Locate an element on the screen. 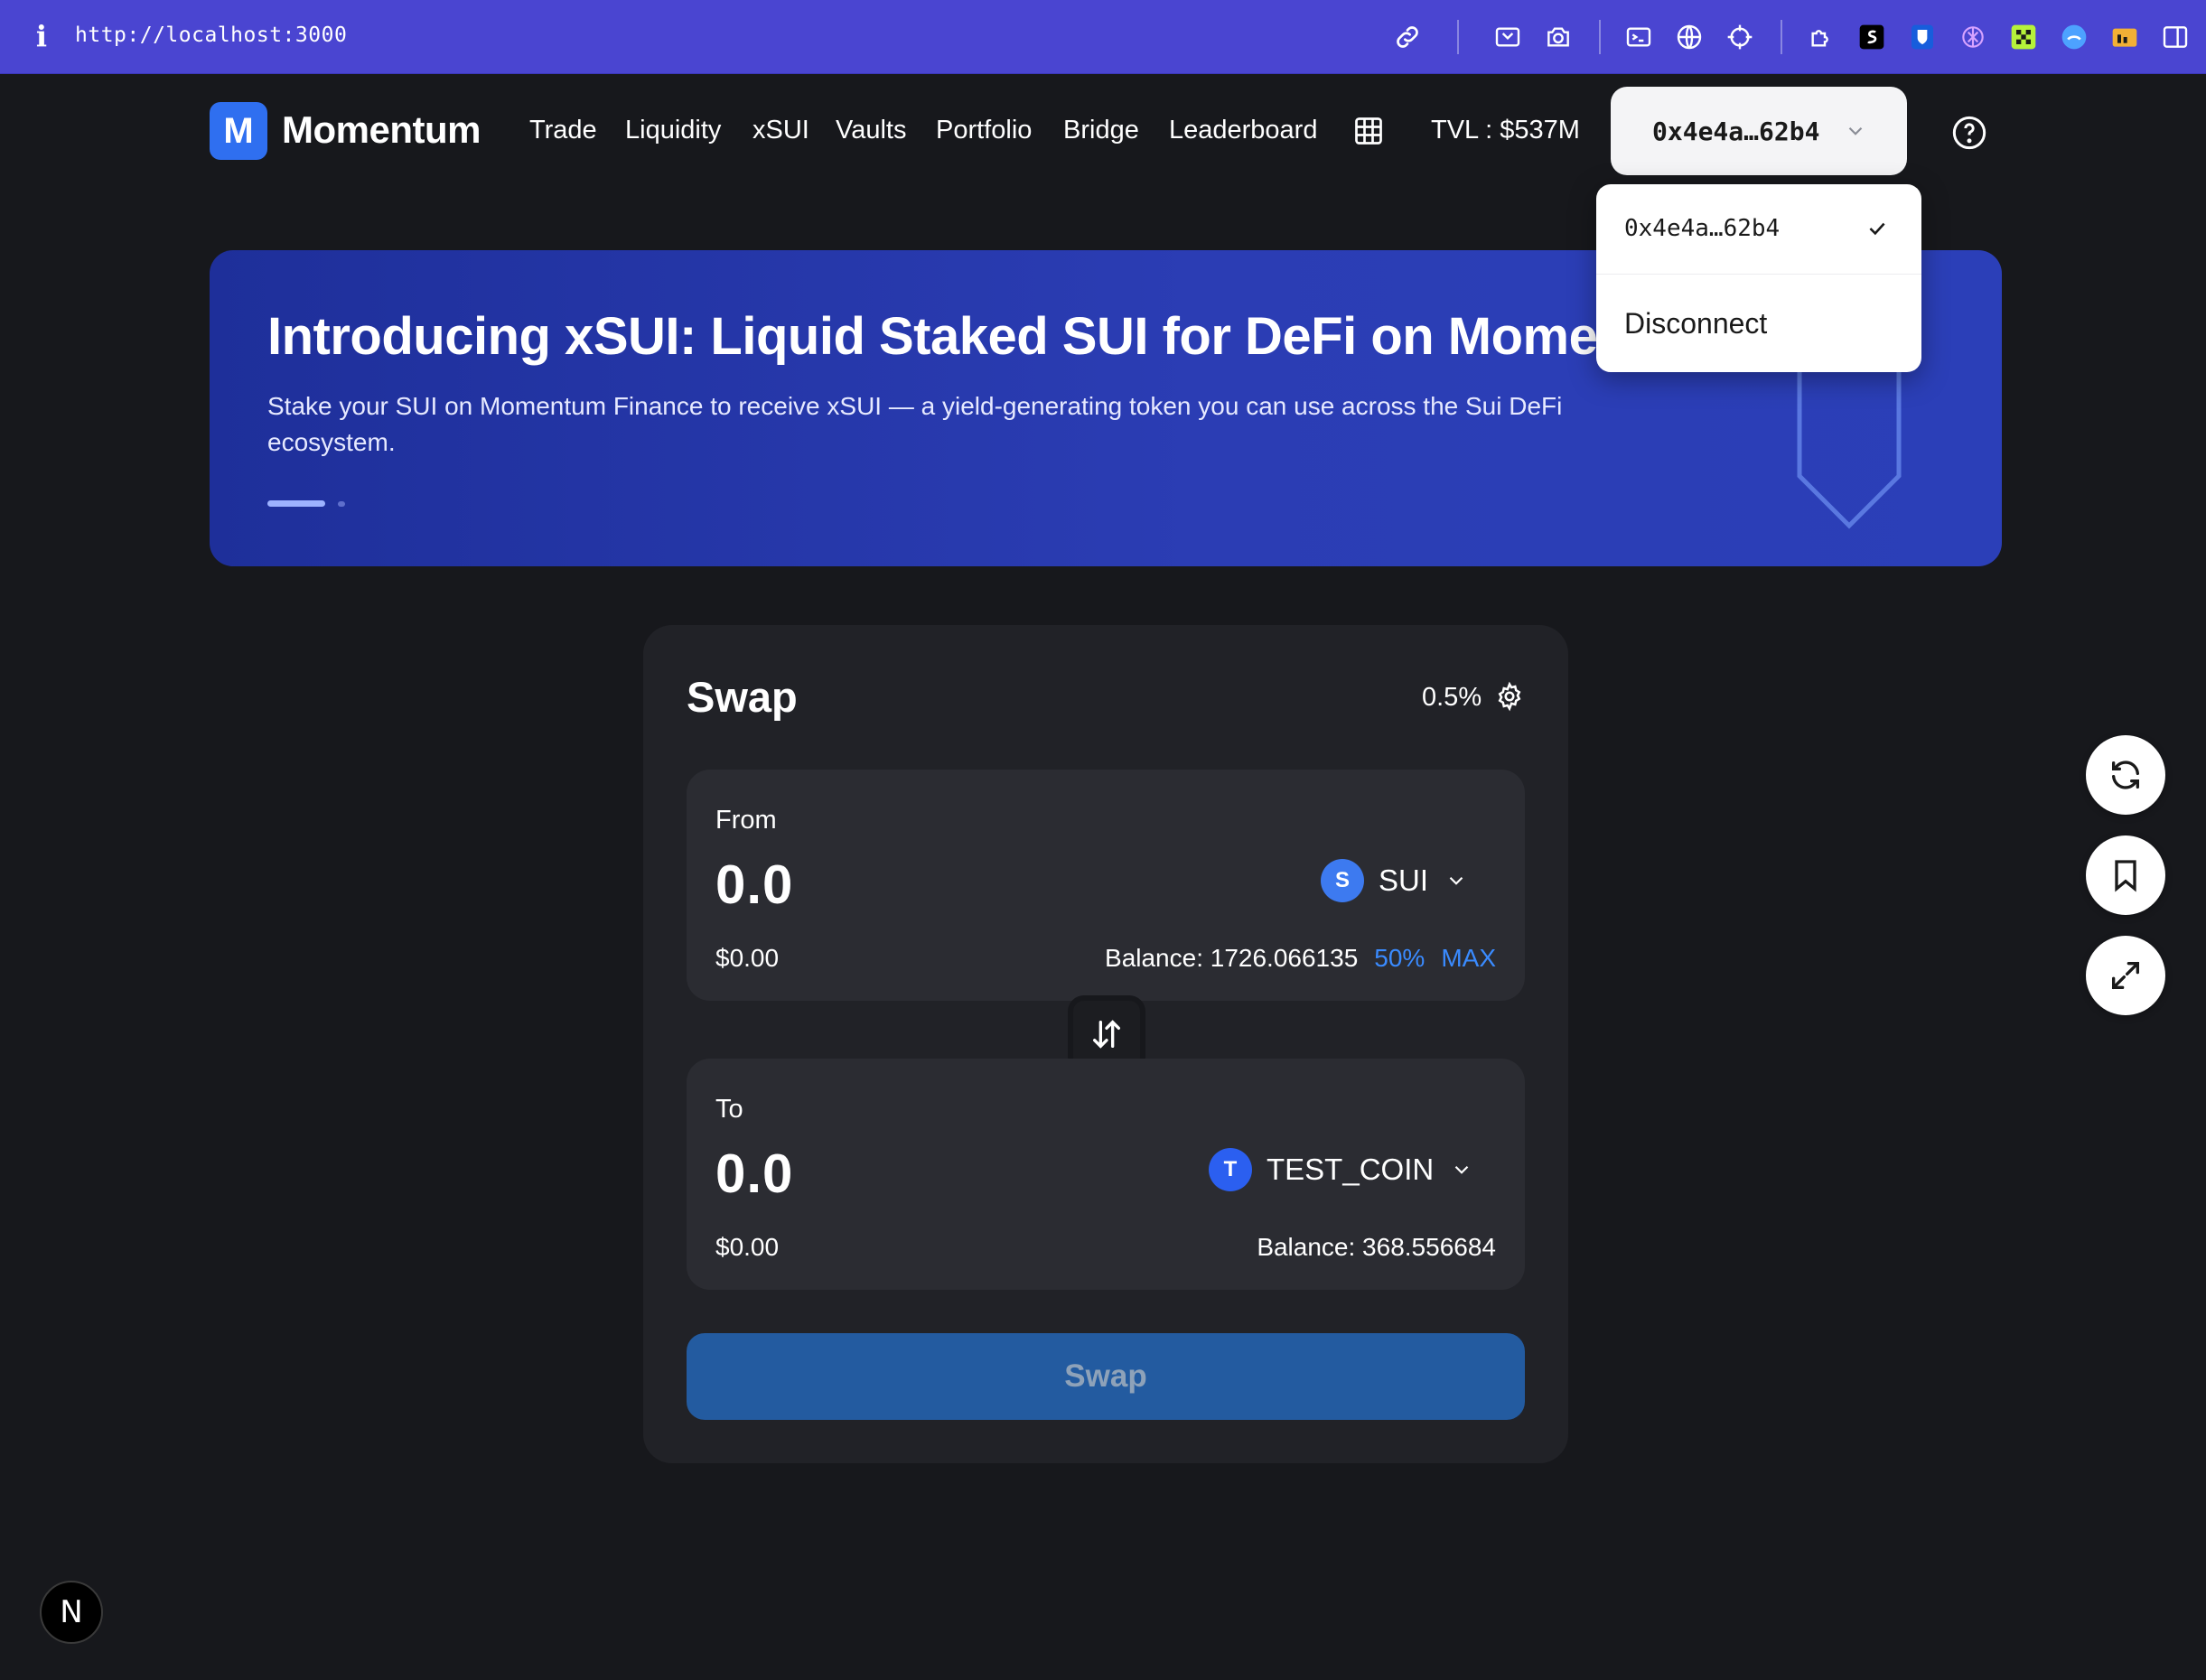 This screenshot has height=1680, width=2206. brand-name: Momentum is located at coordinates (381, 130).